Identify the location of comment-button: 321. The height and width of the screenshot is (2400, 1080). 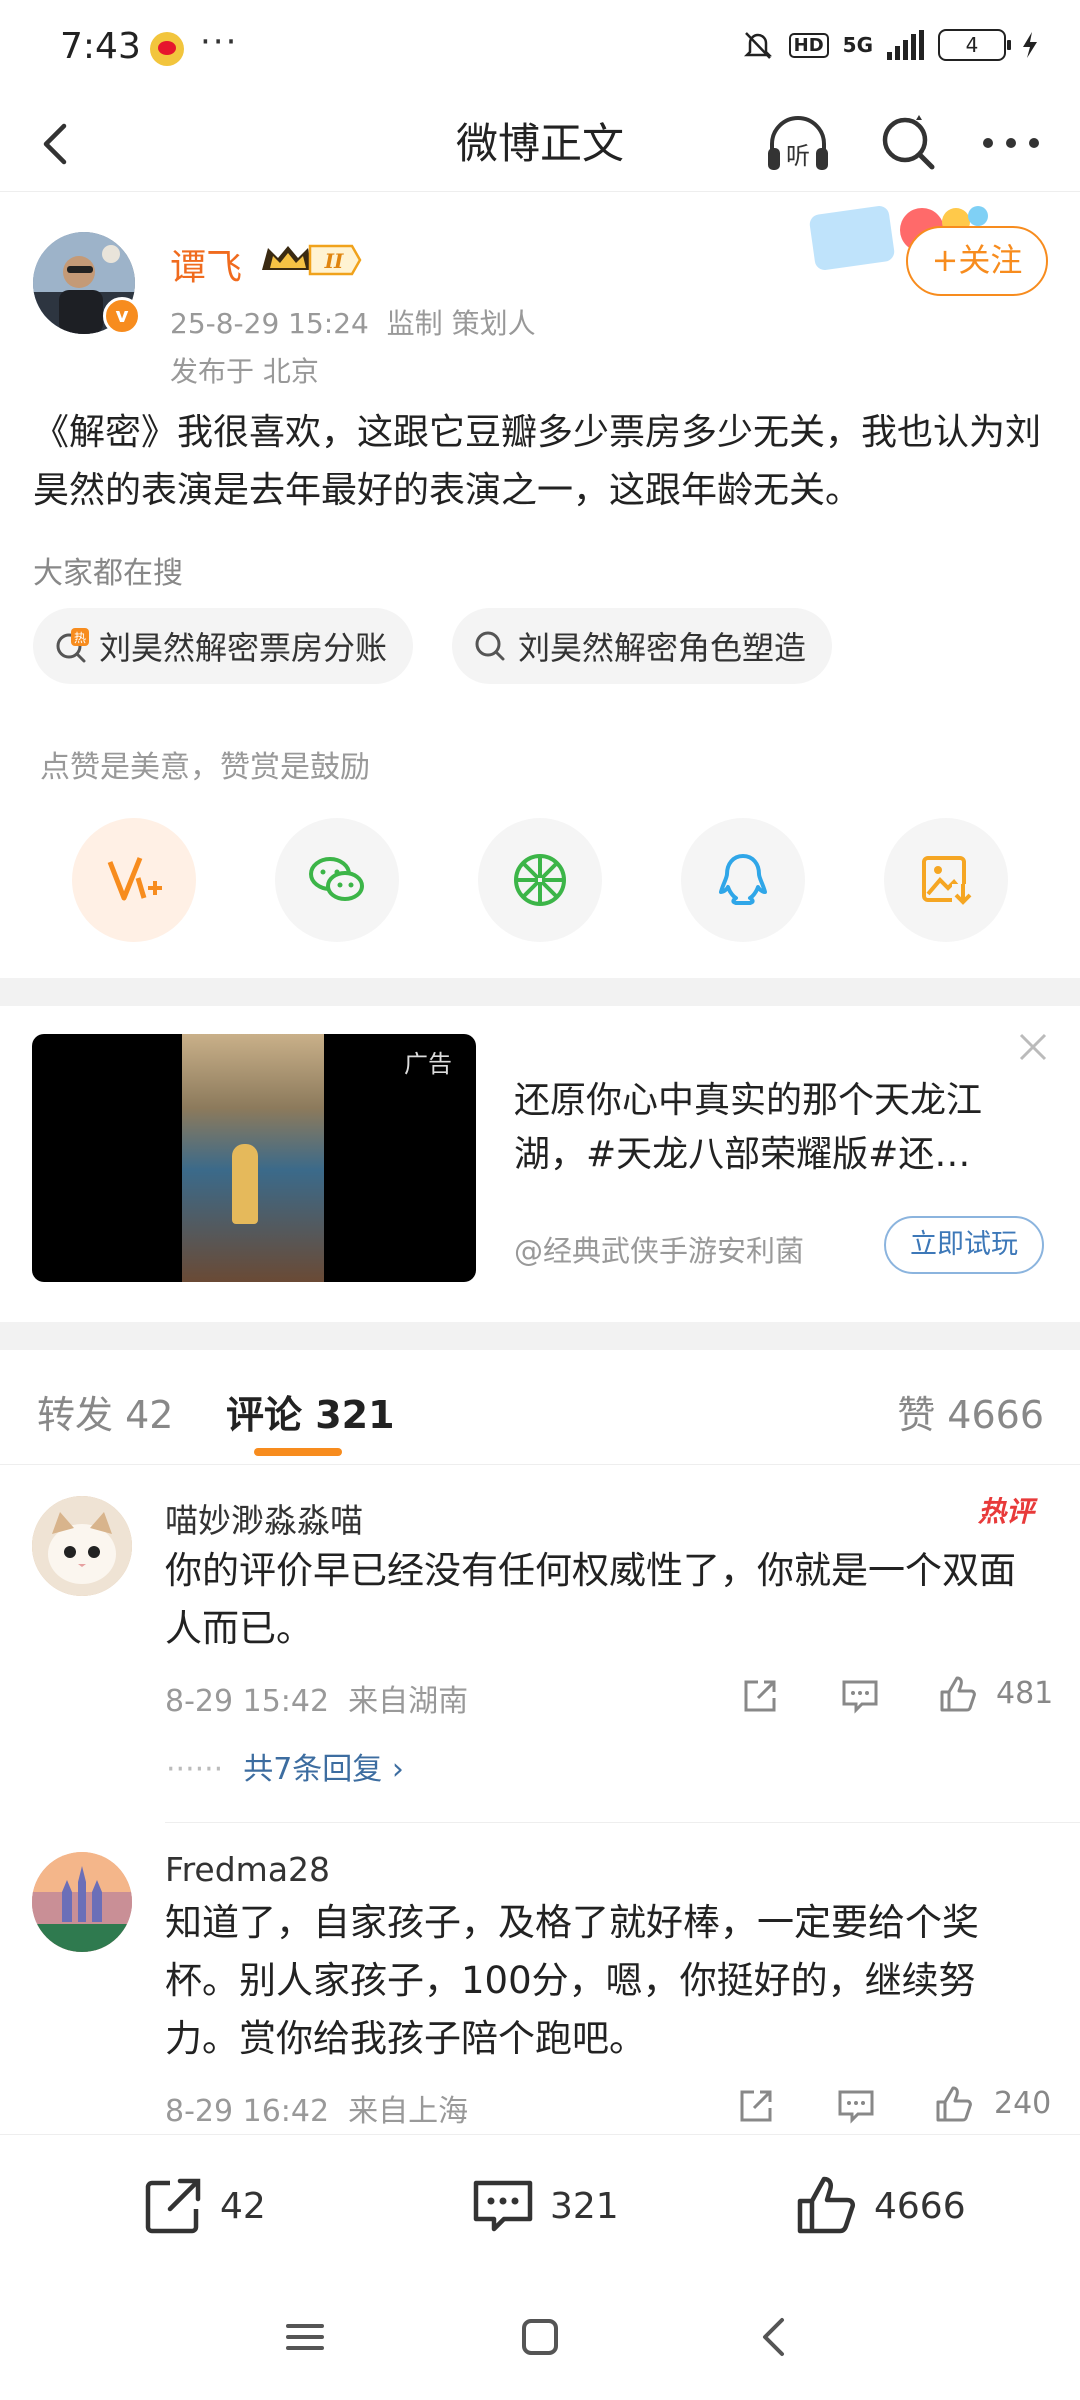
(544, 2206).